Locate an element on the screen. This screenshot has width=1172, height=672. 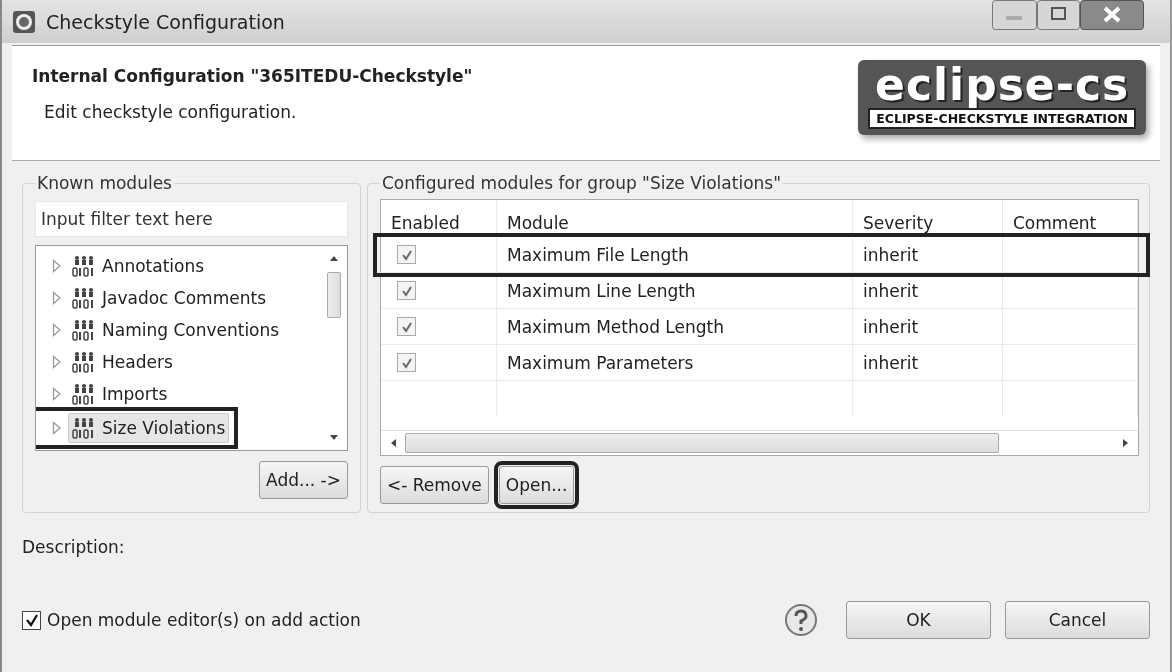
cancel-button: Cancel is located at coordinates (1077, 620).